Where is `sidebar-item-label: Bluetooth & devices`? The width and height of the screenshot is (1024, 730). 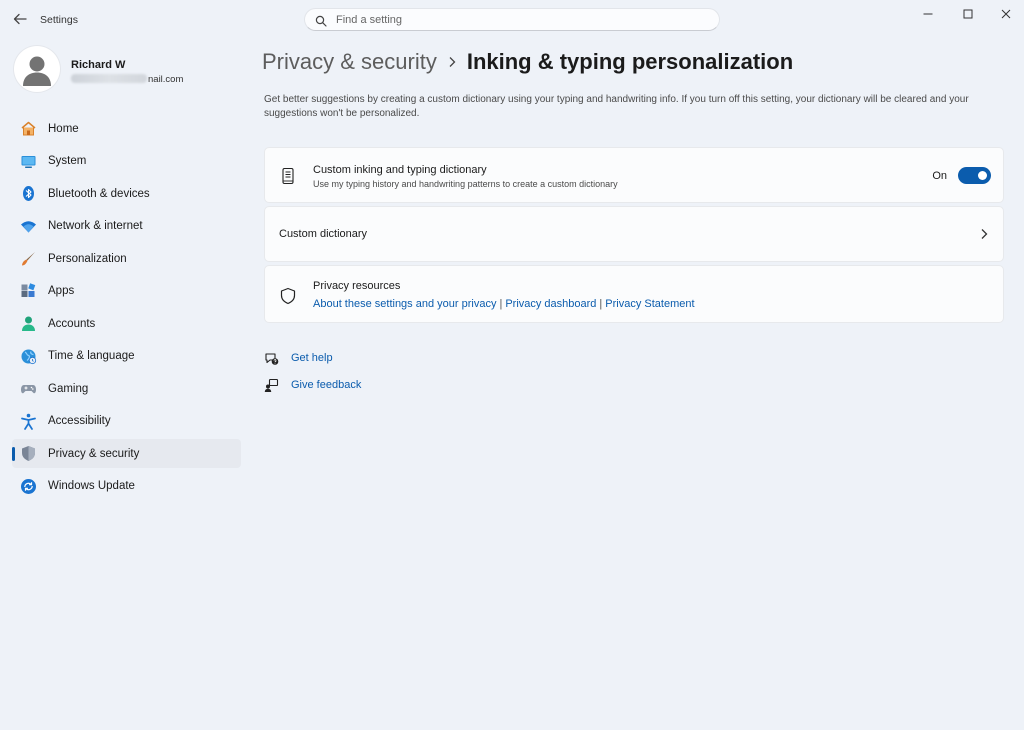
sidebar-item-label: Bluetooth & devices is located at coordinates (99, 193).